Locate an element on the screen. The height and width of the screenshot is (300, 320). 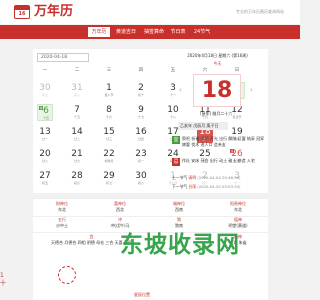
calendar-day: 1 愚人节 is located at coordinates (109, 90).